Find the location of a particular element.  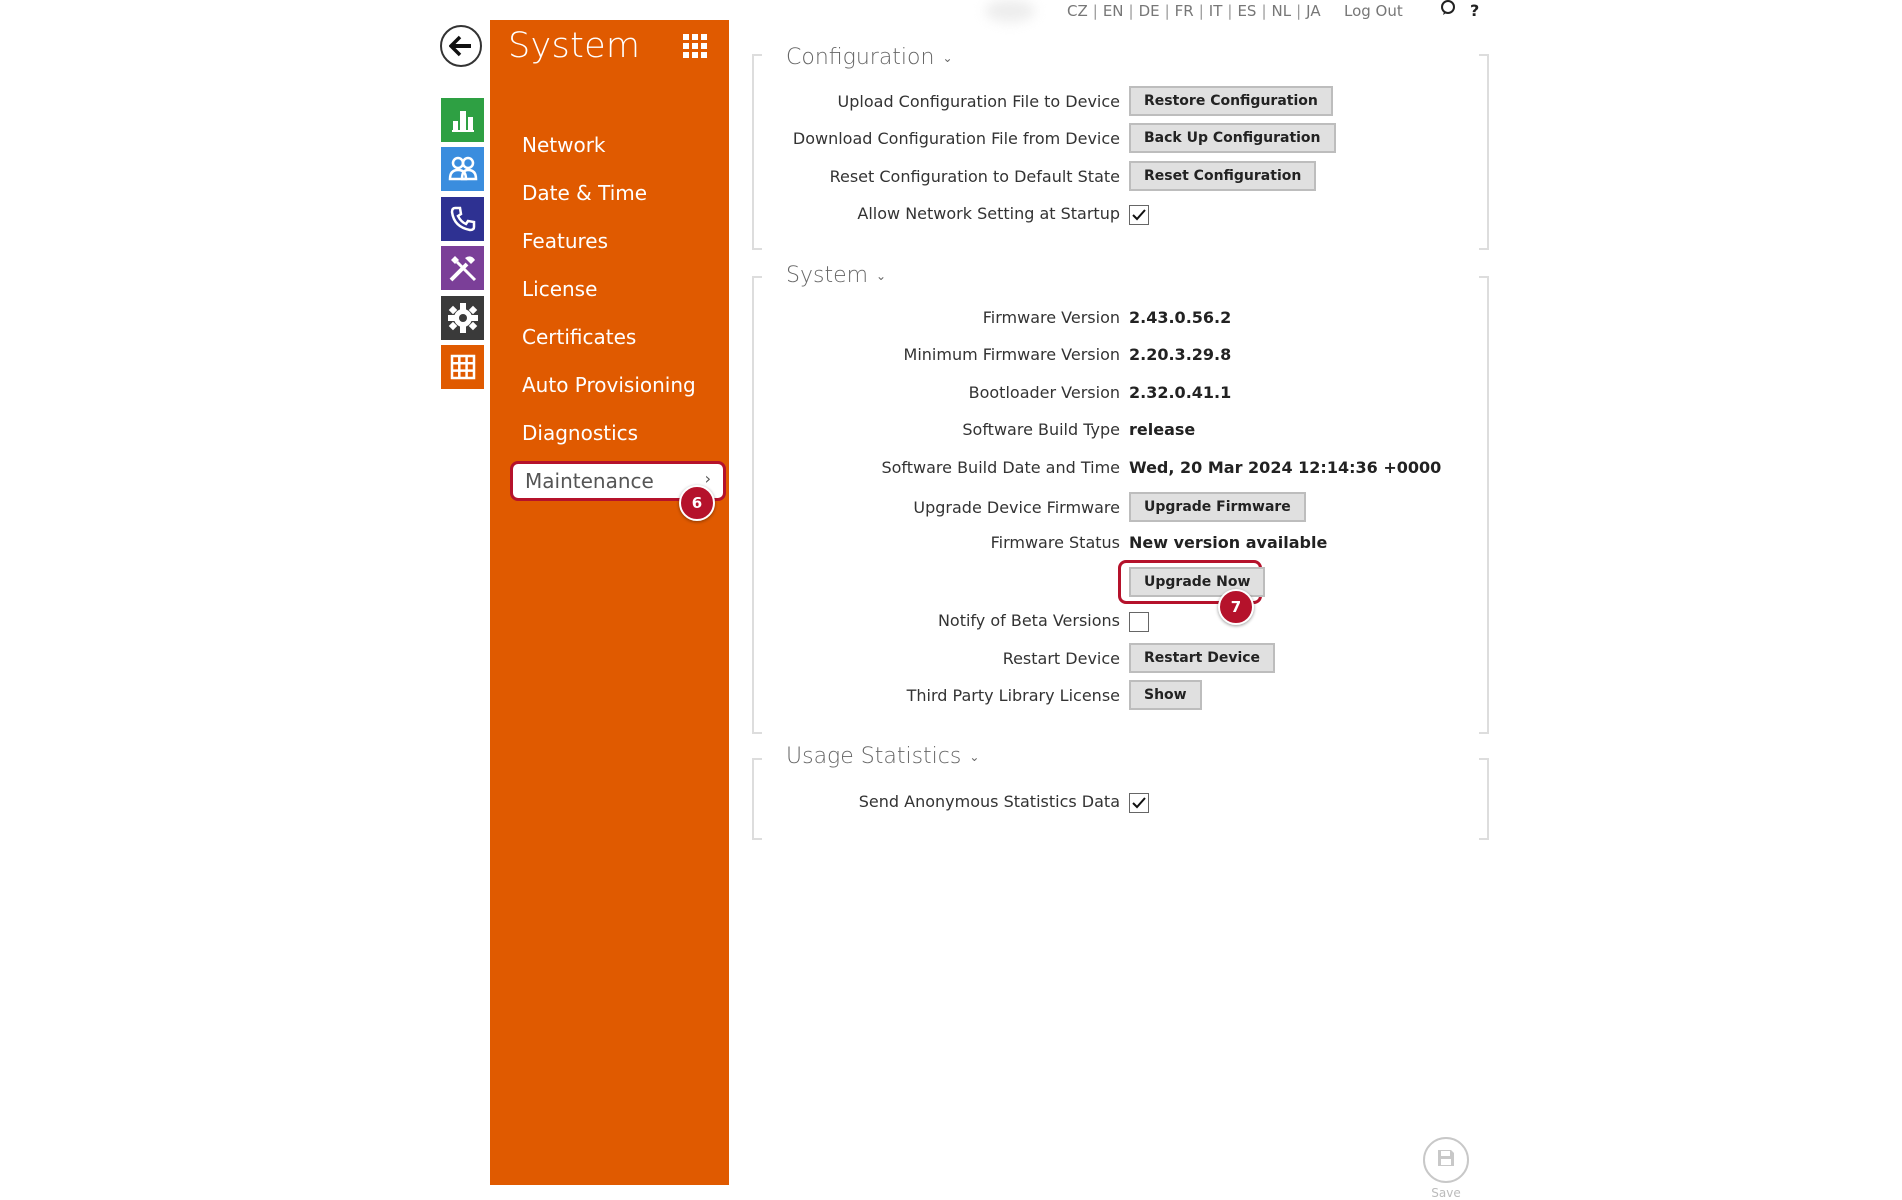

directory-users-icon is located at coordinates (462, 169).